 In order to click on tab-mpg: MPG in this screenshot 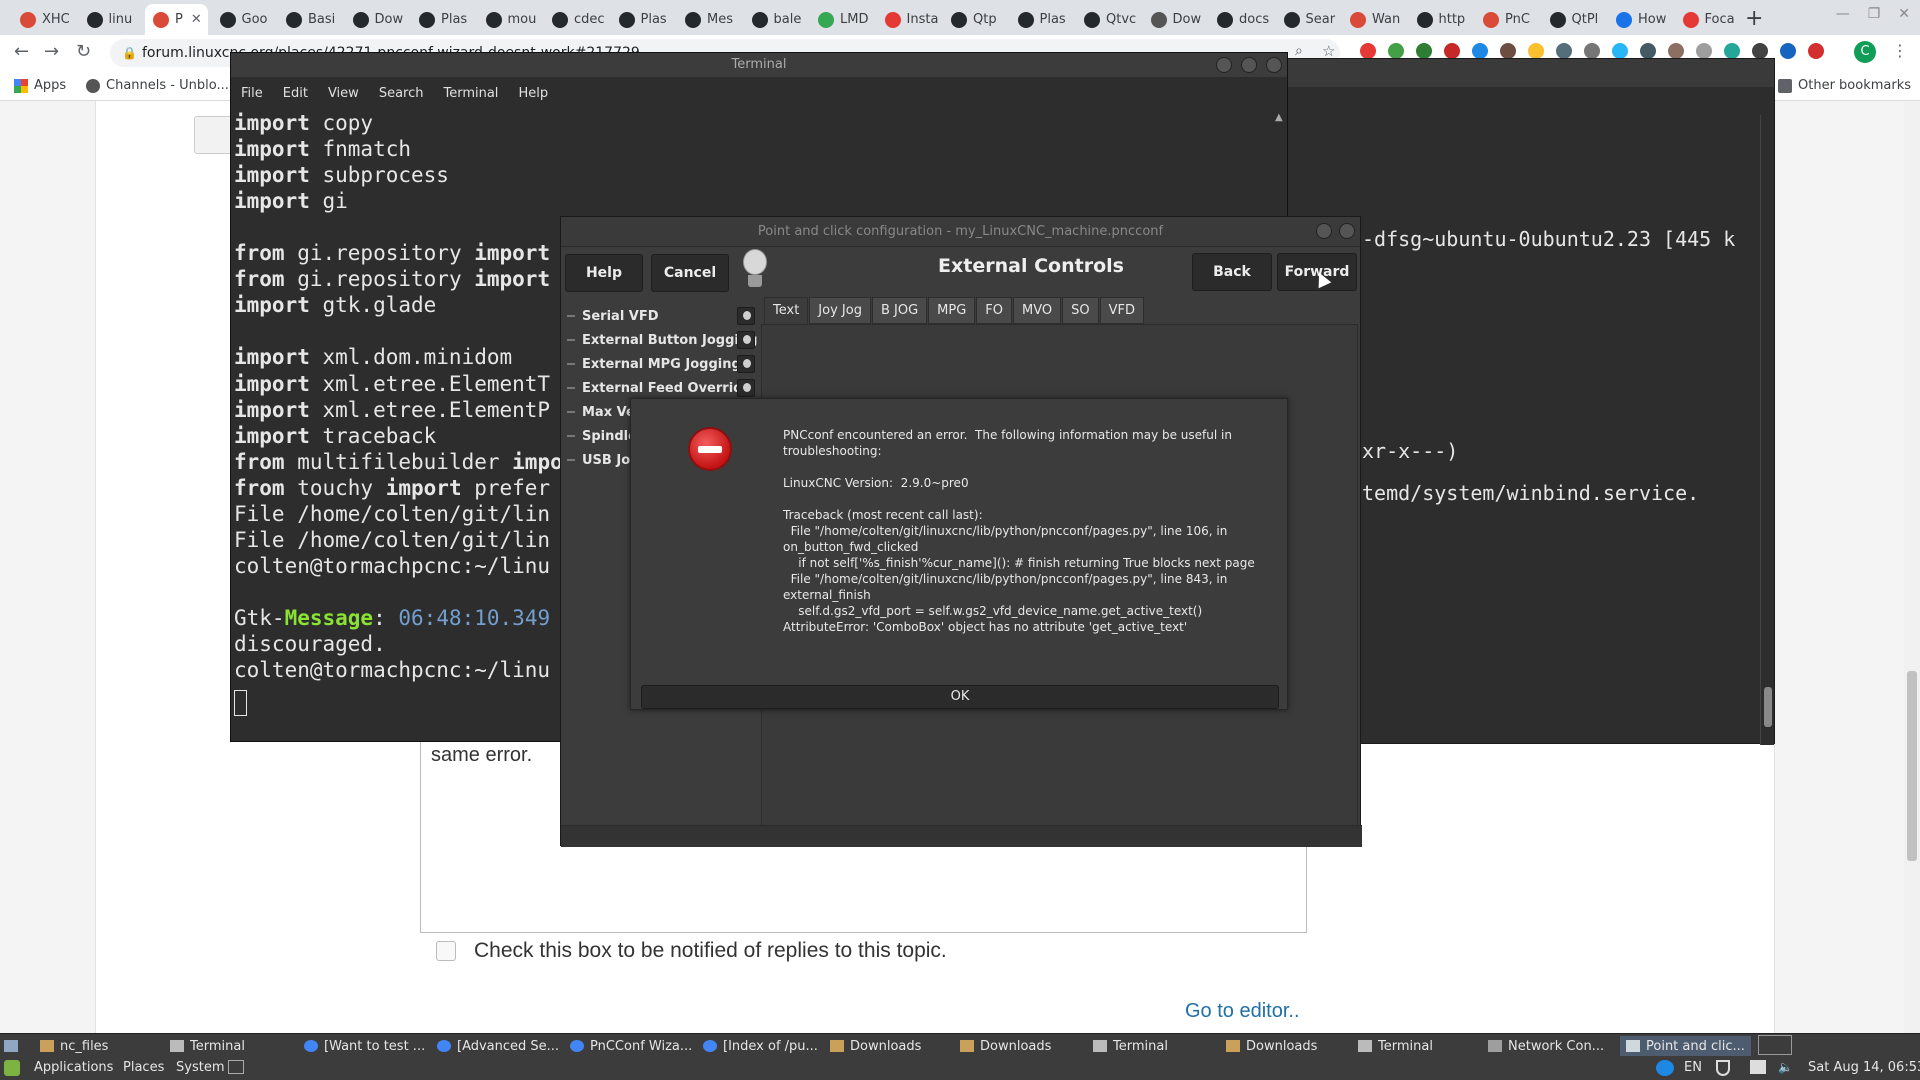, I will do `click(952, 310)`.